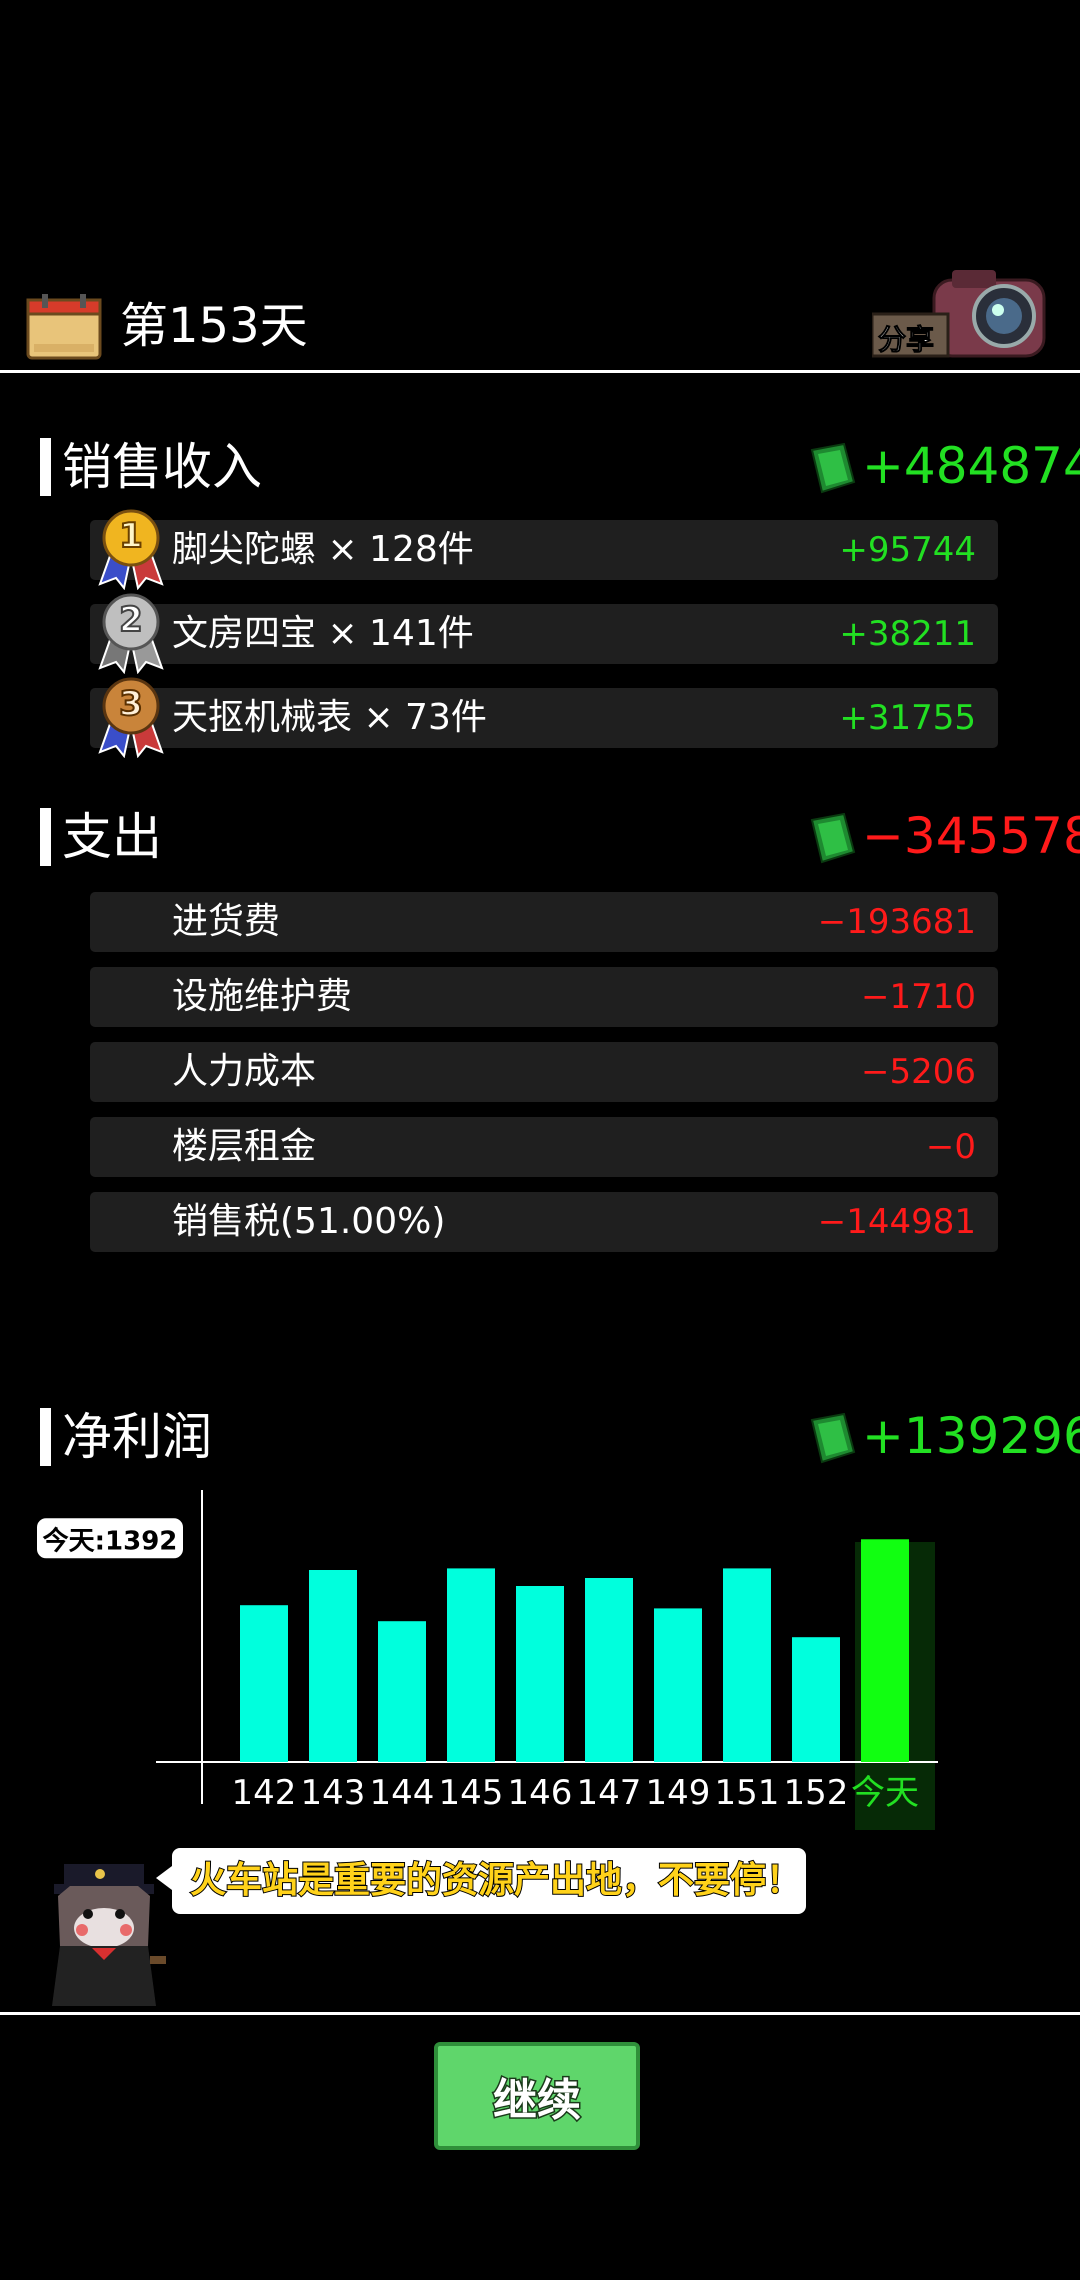  I want to click on silver-medal-icon: 2, so click(131, 633).